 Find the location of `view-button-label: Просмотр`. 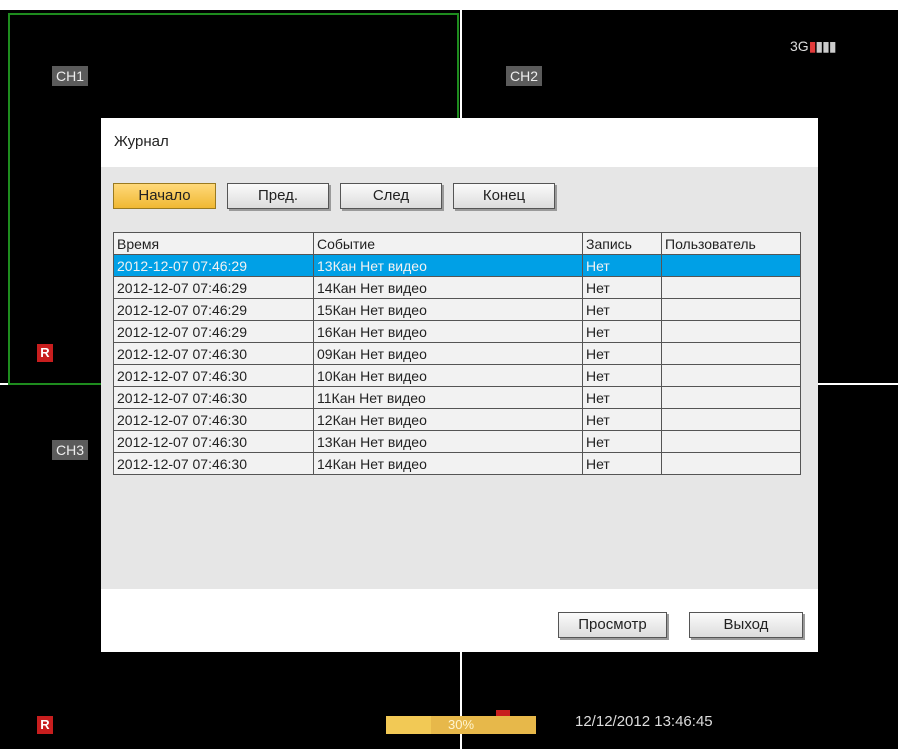

view-button-label: Просмотр is located at coordinates (612, 624).